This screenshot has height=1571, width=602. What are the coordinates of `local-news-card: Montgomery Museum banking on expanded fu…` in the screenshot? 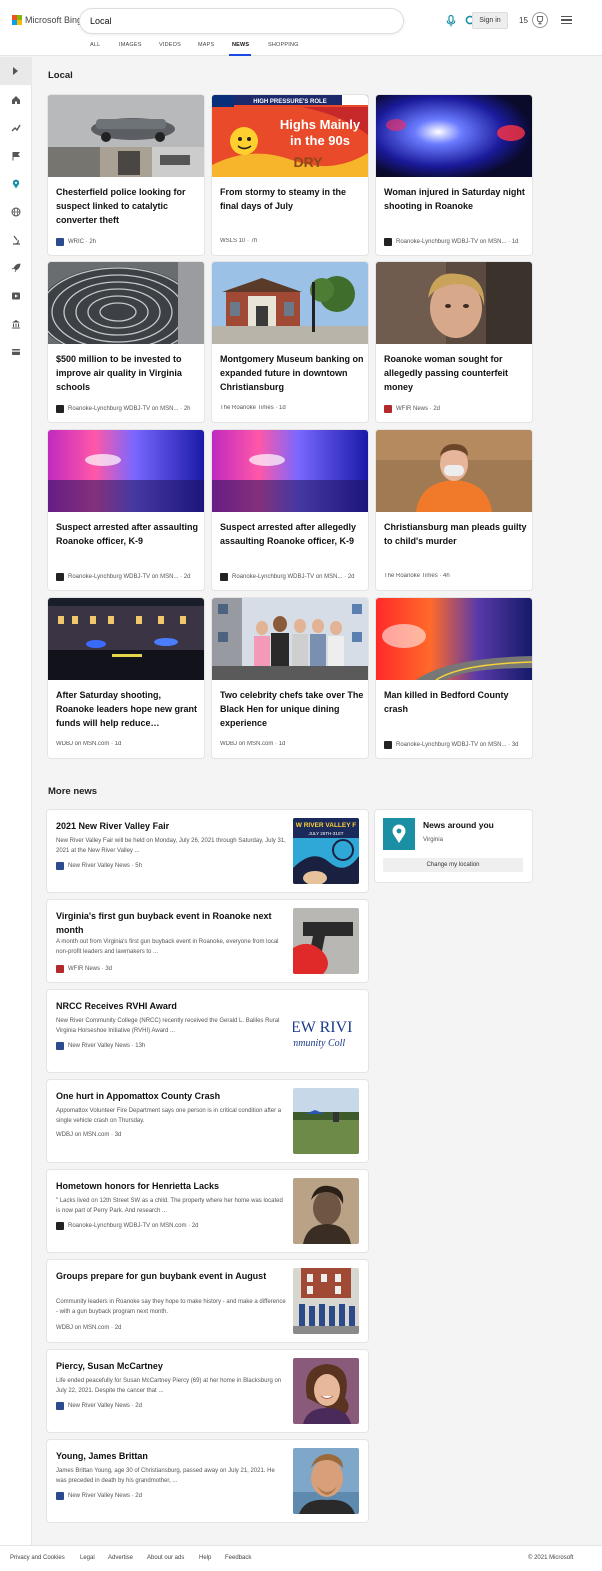 It's located at (290, 342).